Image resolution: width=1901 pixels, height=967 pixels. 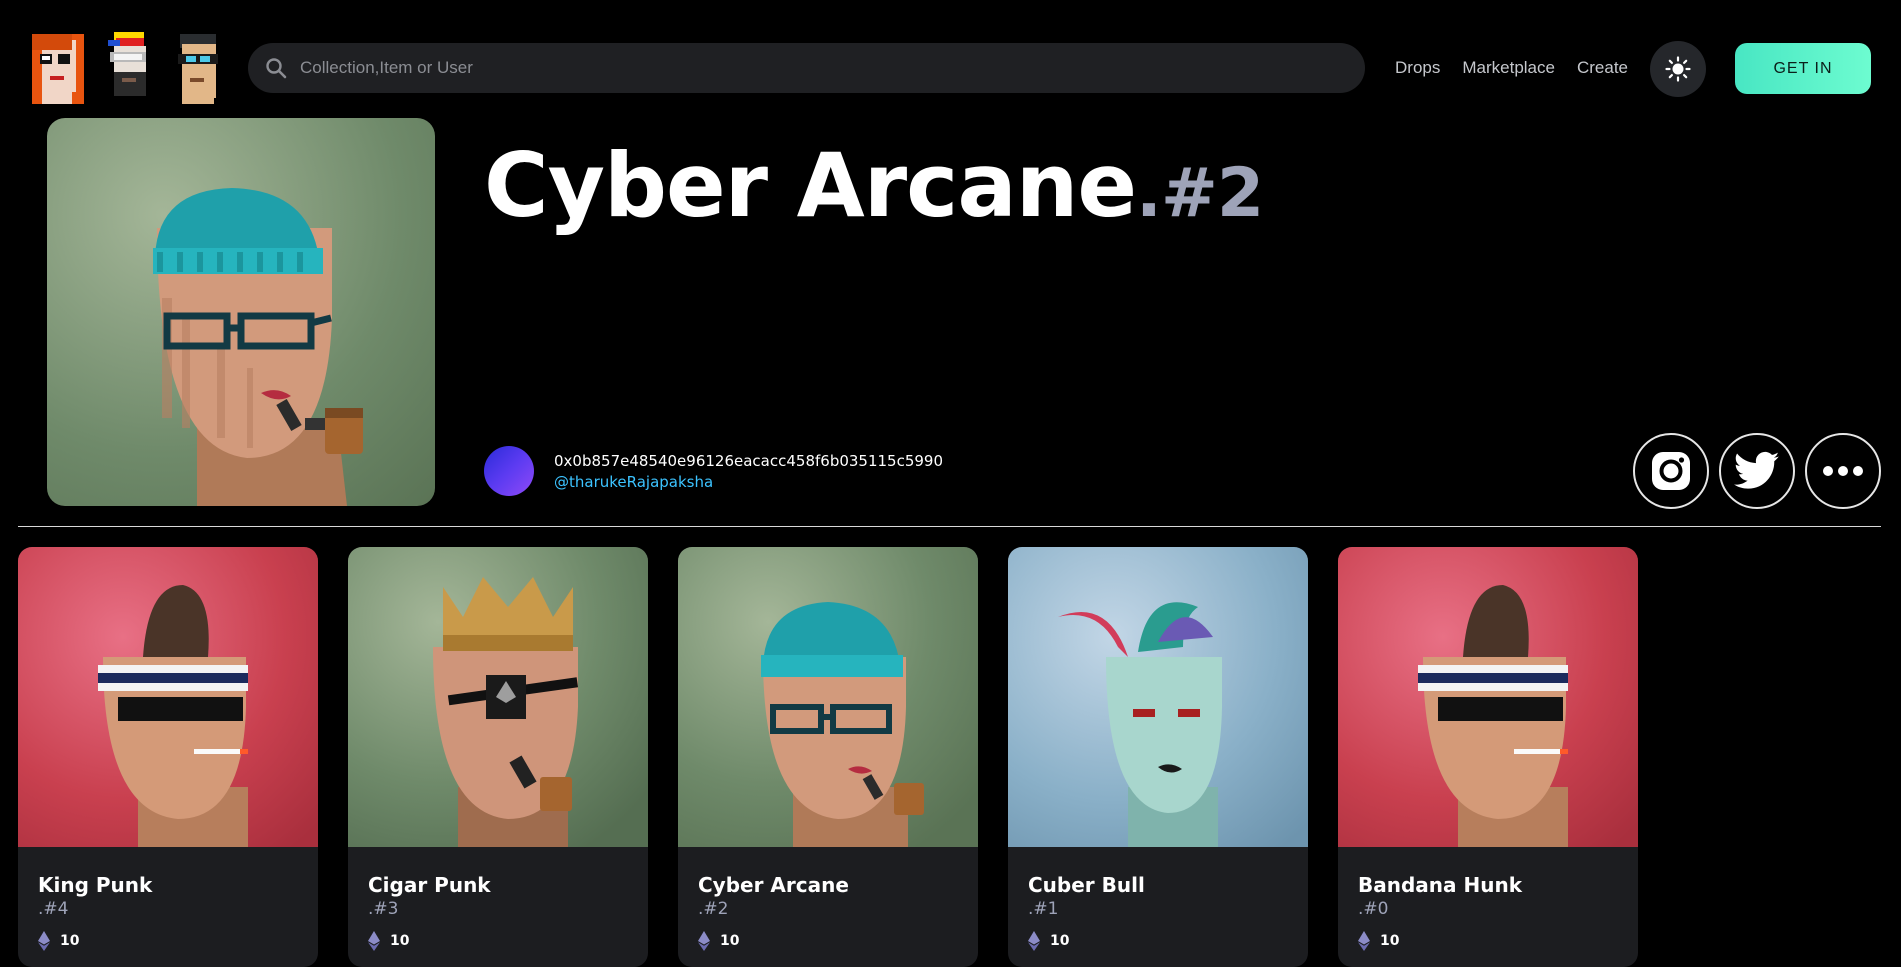 I want to click on cigar-punk-artwork, so click(x=498, y=697).